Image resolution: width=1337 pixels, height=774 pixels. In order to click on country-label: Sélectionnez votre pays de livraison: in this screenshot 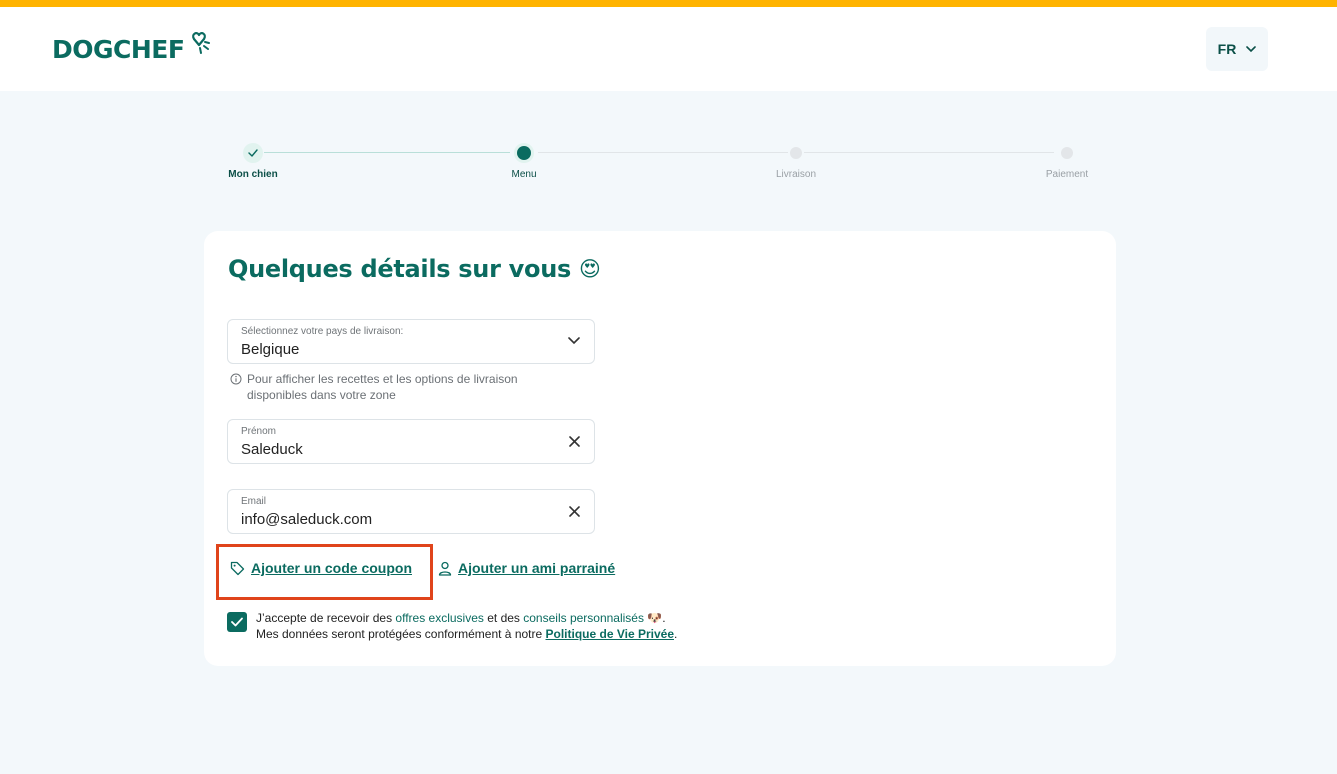, I will do `click(322, 331)`.